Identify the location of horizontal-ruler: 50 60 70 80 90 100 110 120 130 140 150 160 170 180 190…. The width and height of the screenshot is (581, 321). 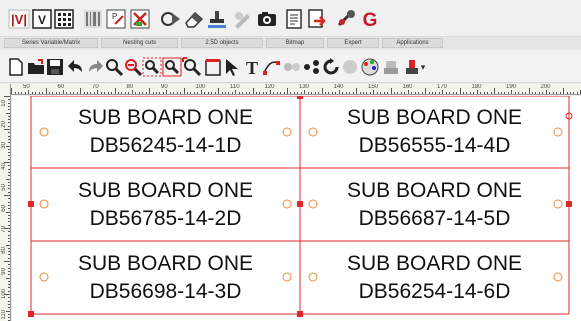
(296, 89).